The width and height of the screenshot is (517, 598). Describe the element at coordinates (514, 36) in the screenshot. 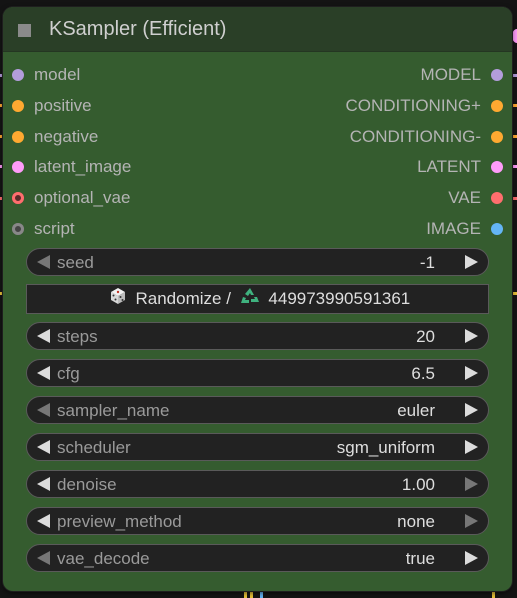

I see `wire-pink-dot-right` at that location.